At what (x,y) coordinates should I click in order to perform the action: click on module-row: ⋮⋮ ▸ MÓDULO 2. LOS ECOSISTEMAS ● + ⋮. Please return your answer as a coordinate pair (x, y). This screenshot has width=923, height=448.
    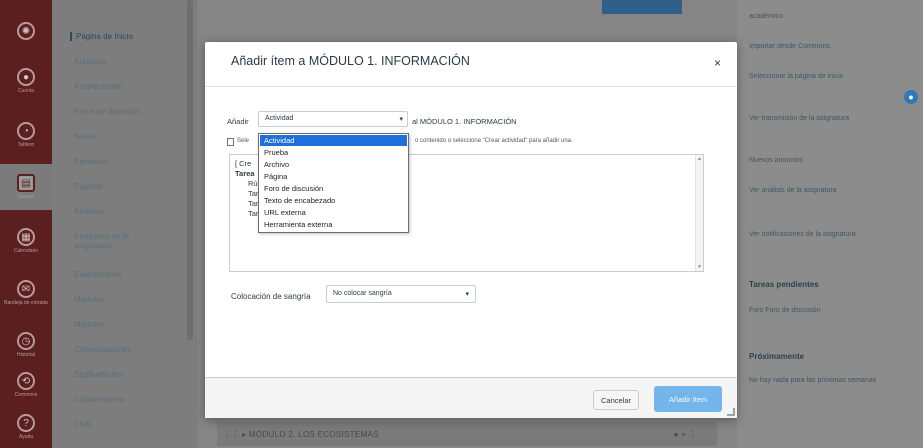
    Looking at the image, I should click on (467, 434).